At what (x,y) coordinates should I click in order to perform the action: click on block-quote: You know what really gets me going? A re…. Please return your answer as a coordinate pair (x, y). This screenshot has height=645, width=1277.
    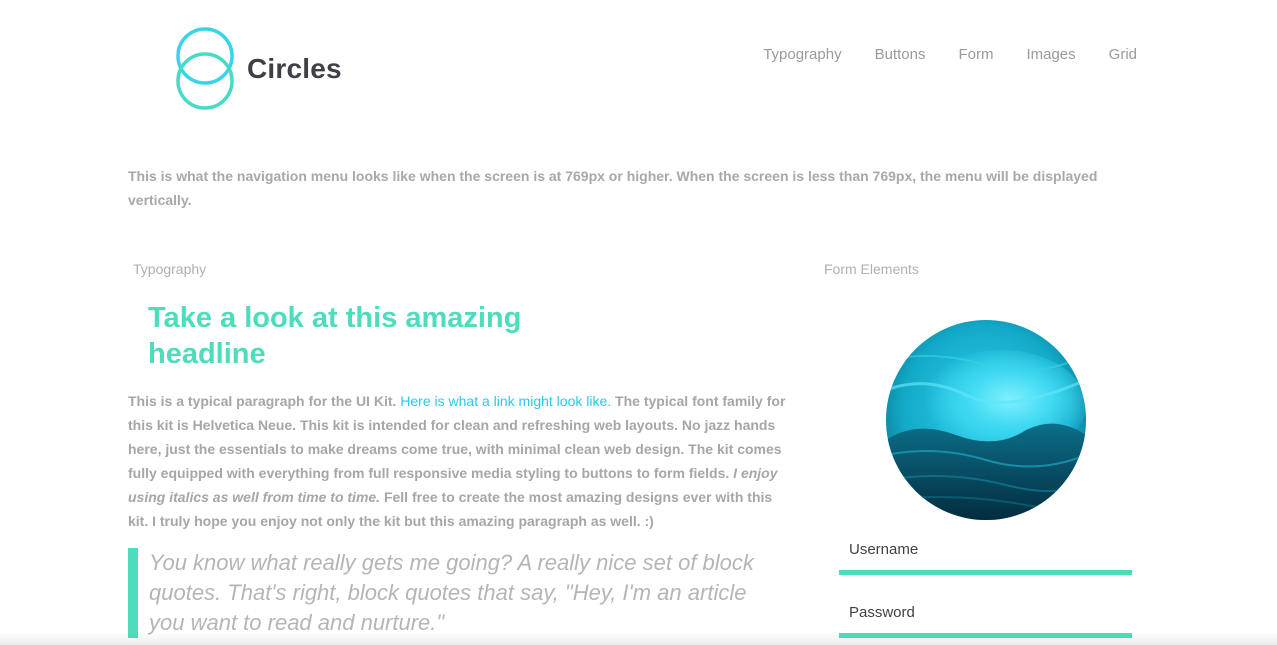
    Looking at the image, I should click on (458, 593).